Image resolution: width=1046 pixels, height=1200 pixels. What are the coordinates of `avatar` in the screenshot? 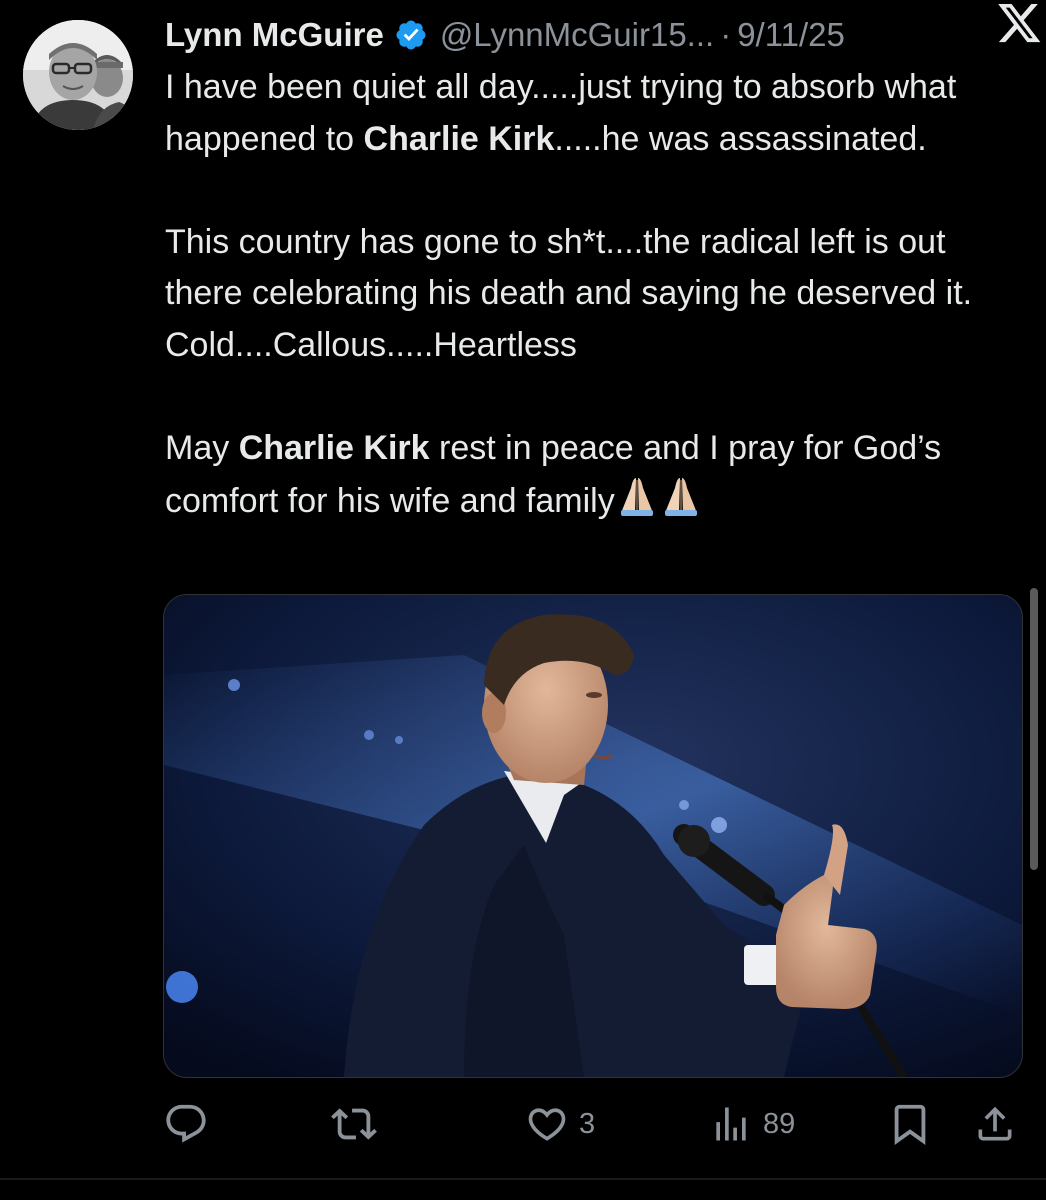 It's located at (78, 75).